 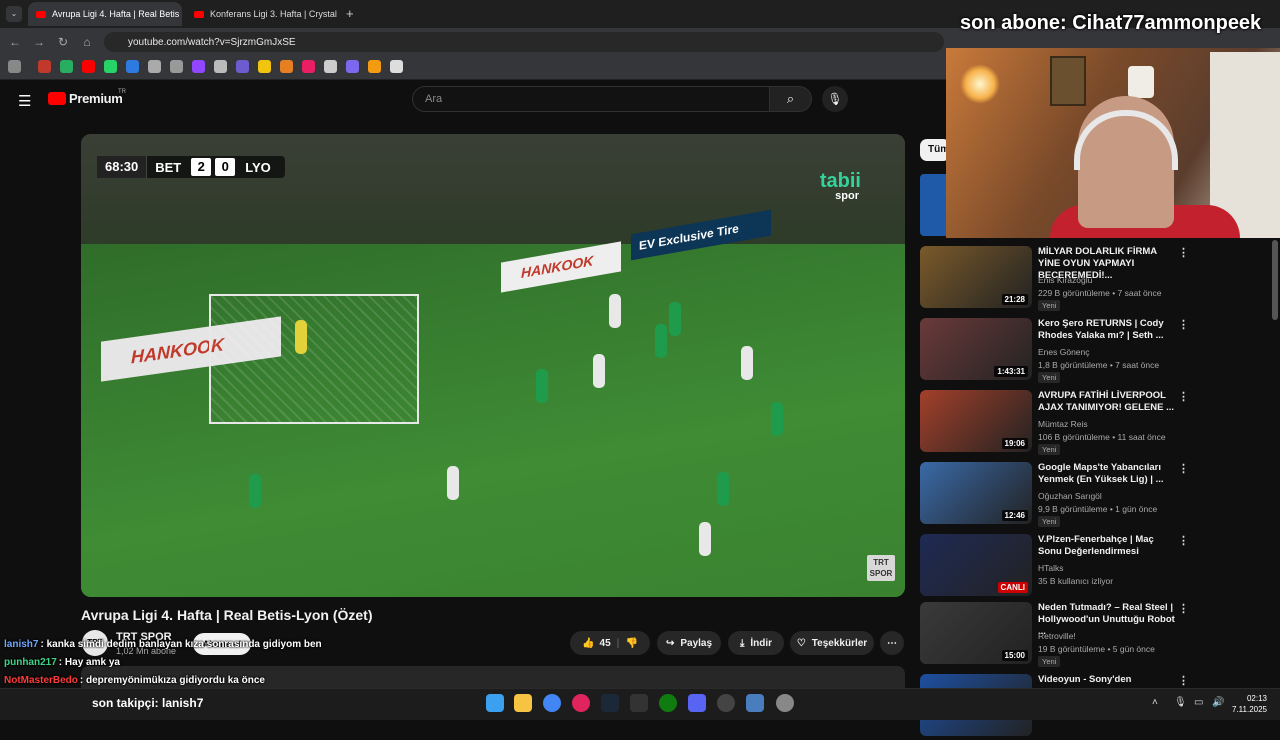 What do you see at coordinates (933, 205) in the screenshot?
I see `partial-thumbnail` at bounding box center [933, 205].